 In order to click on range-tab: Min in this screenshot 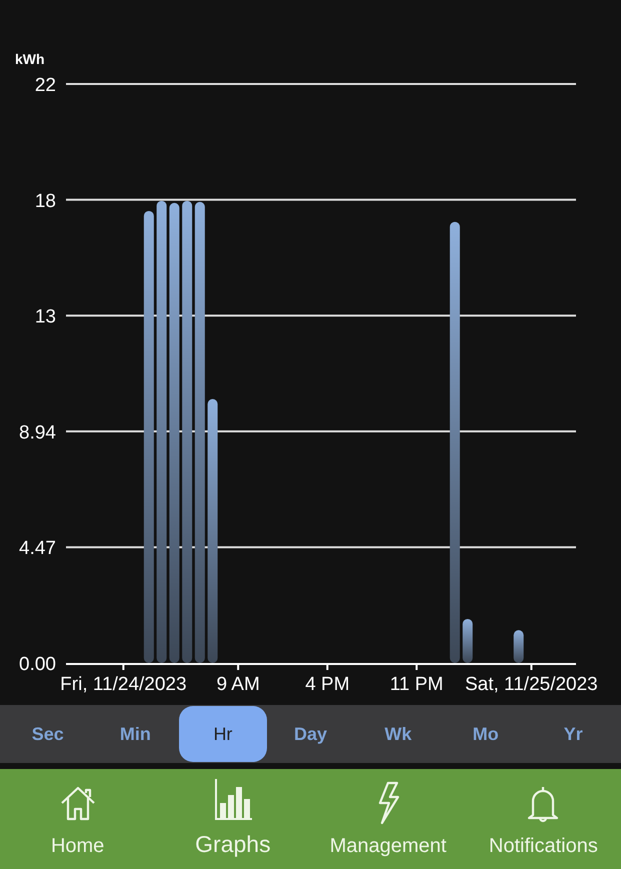, I will do `click(136, 734)`.